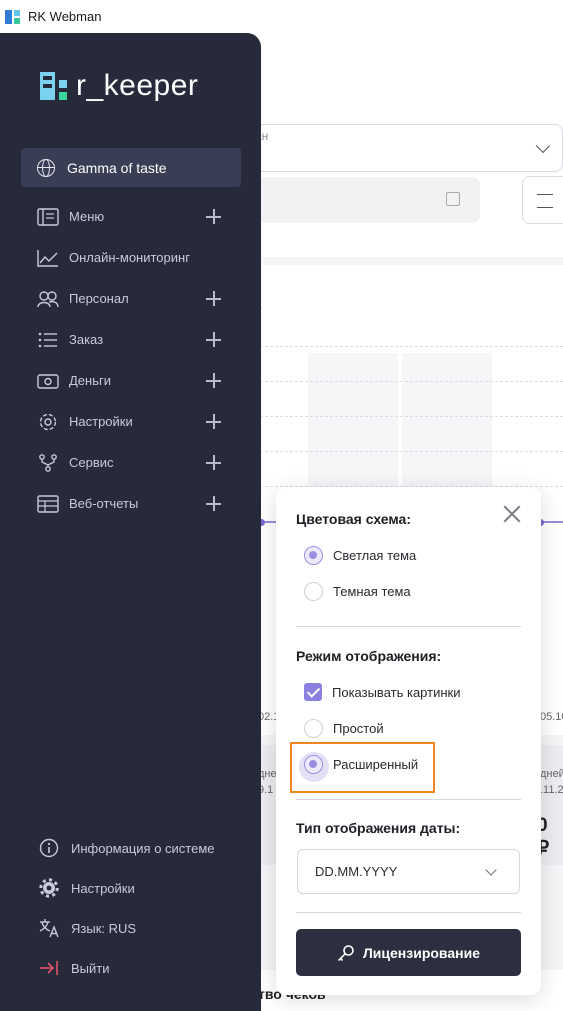 This screenshot has width=563, height=1011. I want to click on sidebar-item-language: Язык: RUS, so click(130, 928).